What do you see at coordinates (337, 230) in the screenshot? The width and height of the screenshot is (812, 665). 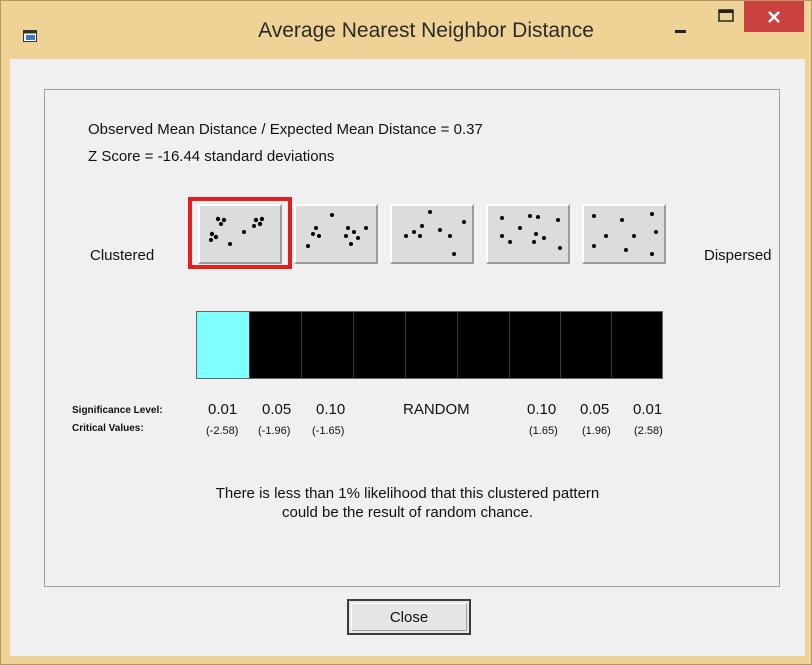 I see `somewhat-clustered-pattern-icon` at bounding box center [337, 230].